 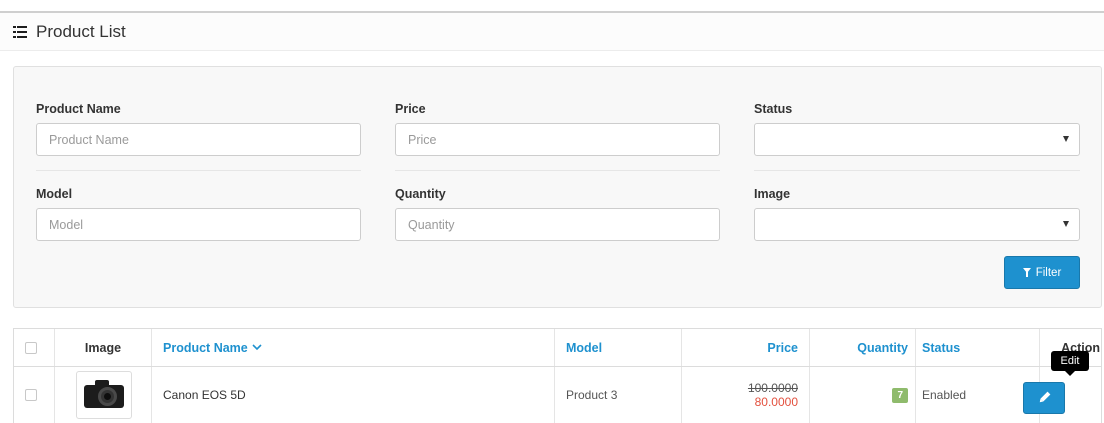 I want to click on product-image-cell, so click(x=103, y=395).